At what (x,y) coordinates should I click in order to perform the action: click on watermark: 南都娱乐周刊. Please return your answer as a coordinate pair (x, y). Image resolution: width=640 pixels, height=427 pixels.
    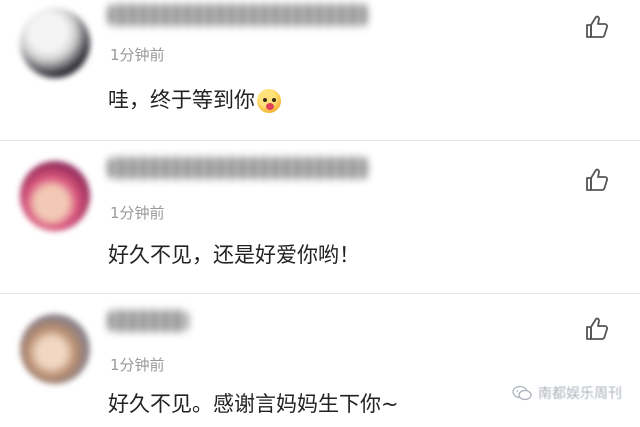
    Looking at the image, I should click on (567, 393).